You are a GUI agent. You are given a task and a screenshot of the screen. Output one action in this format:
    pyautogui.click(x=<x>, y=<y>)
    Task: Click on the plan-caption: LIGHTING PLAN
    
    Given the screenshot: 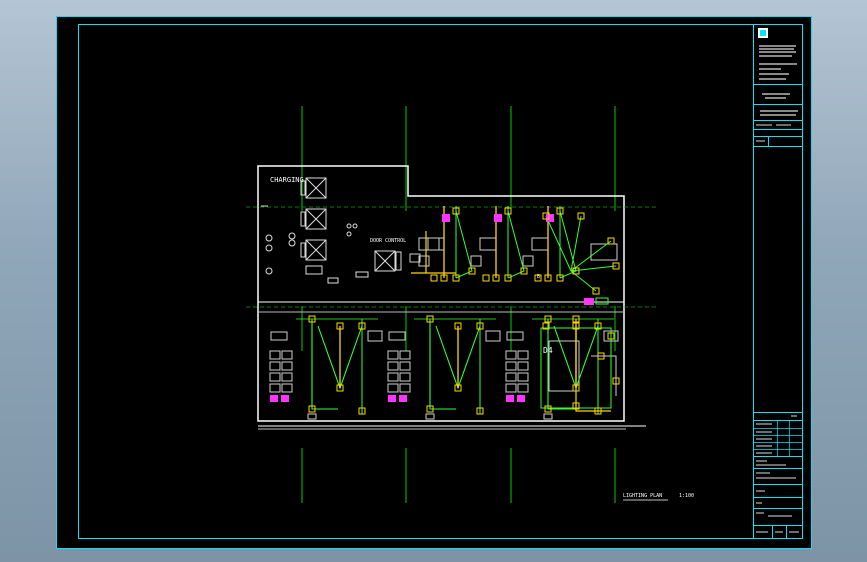 What is the action you would take?
    pyautogui.click(x=642, y=496)
    